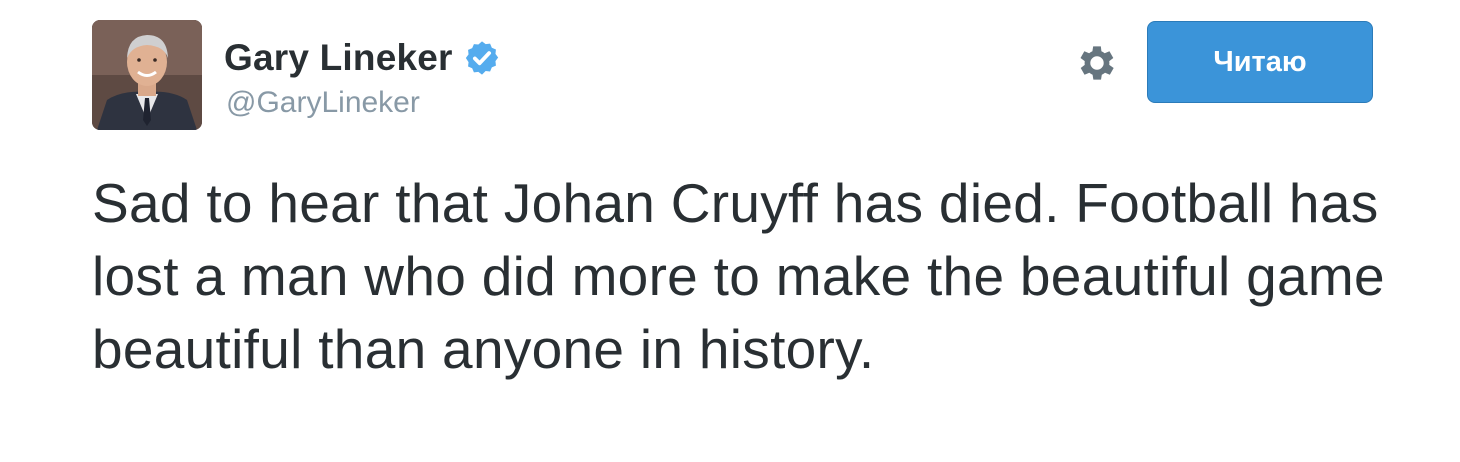 The height and width of the screenshot is (462, 1460). Describe the element at coordinates (338, 58) in the screenshot. I see `display-name: Gary Lineker` at that location.